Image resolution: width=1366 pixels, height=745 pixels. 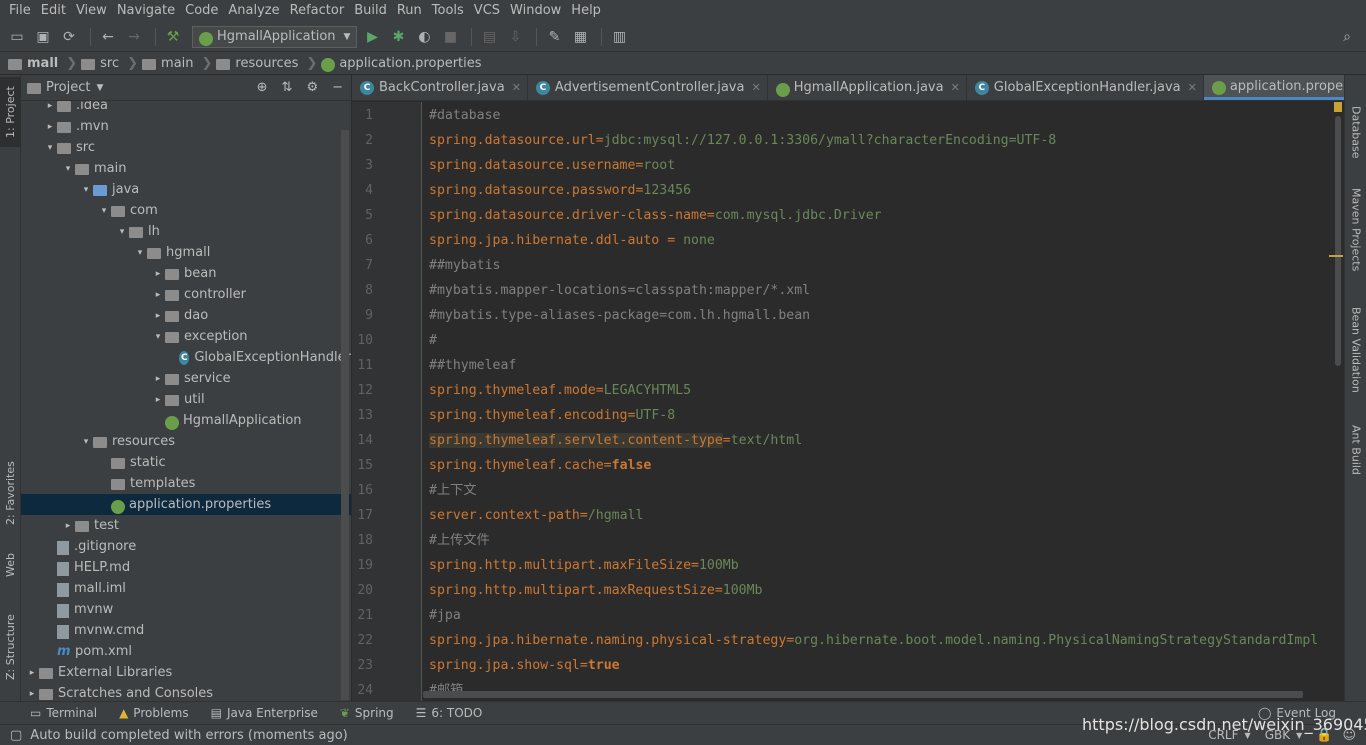 What do you see at coordinates (472, 365) in the screenshot?
I see `code-line: ##thymeleaf` at bounding box center [472, 365].